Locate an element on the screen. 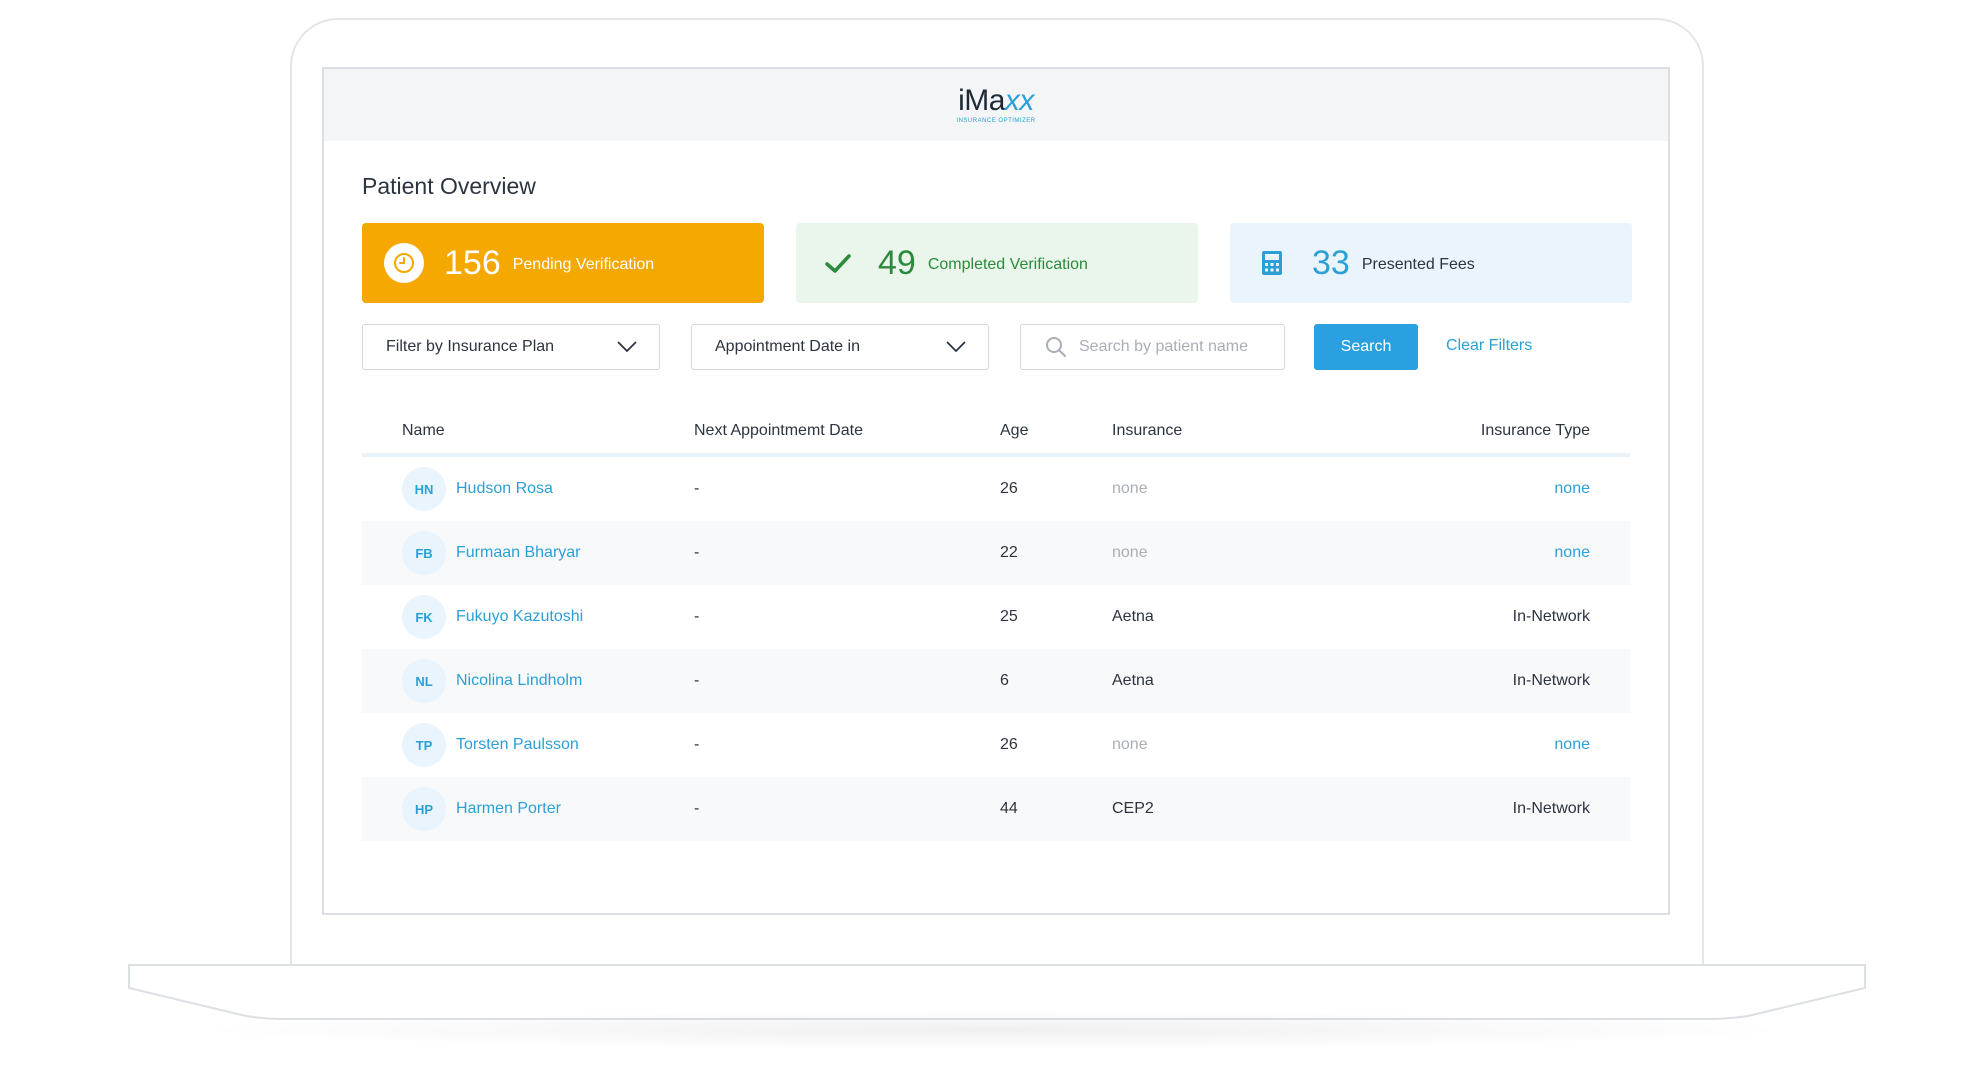  avatar: NL is located at coordinates (424, 681).